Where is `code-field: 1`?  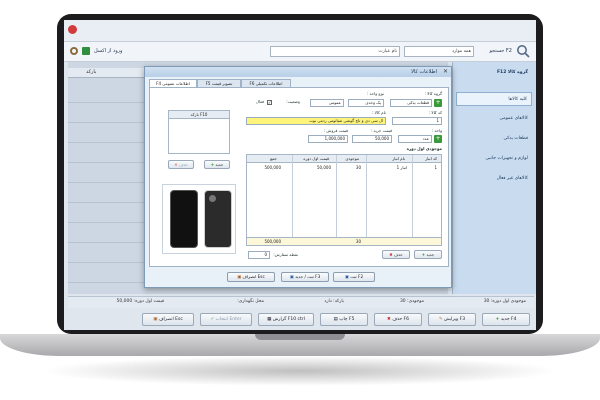 code-field: 1 is located at coordinates (417, 121).